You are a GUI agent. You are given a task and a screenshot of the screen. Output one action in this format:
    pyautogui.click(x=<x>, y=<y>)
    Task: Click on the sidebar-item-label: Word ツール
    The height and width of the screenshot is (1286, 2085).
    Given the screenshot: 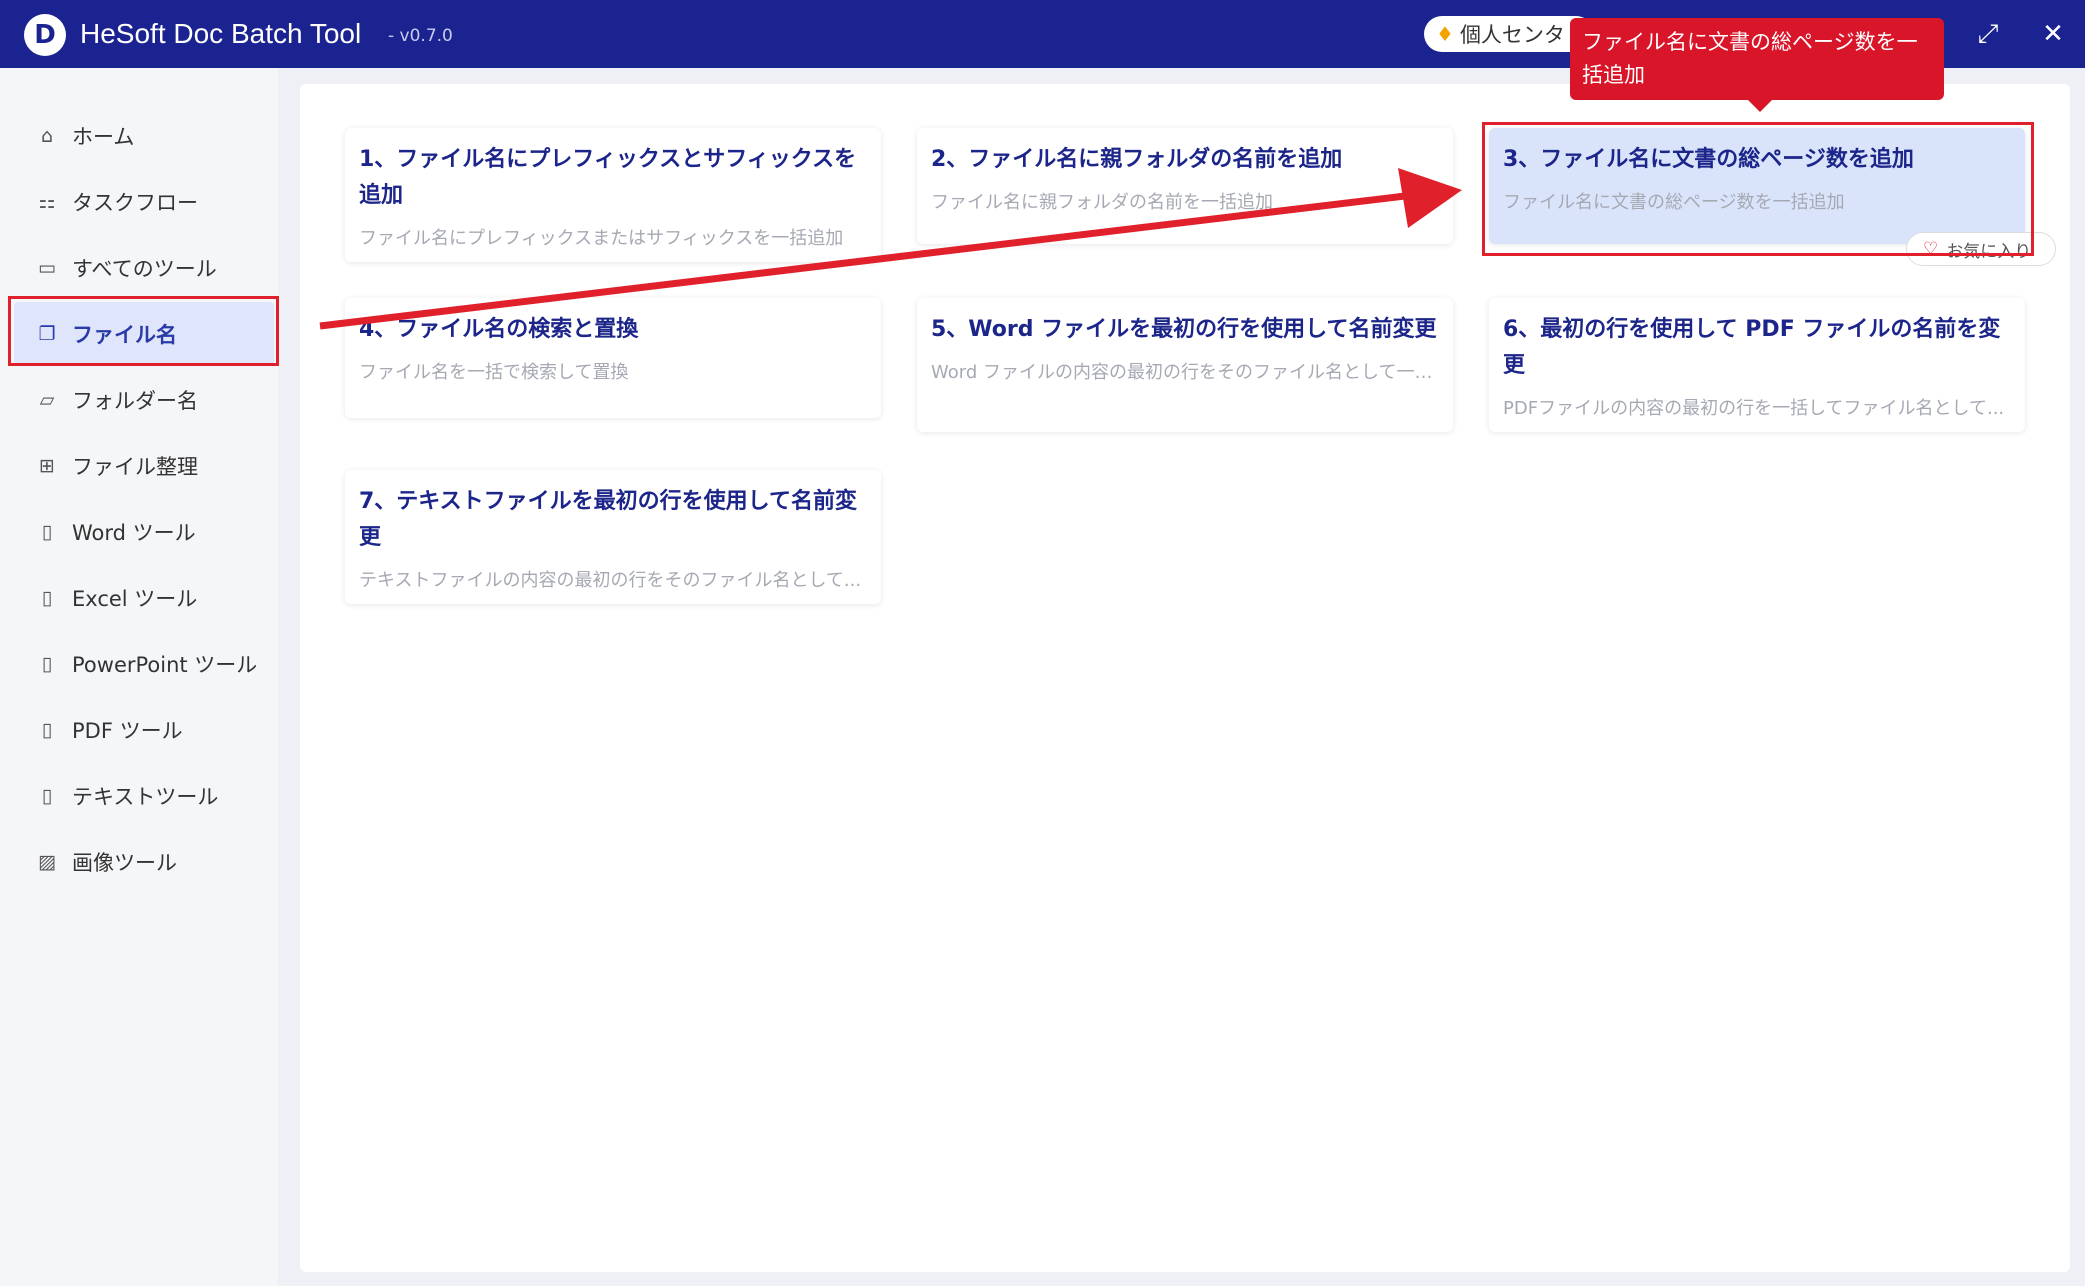 What is the action you would take?
    pyautogui.click(x=134, y=533)
    